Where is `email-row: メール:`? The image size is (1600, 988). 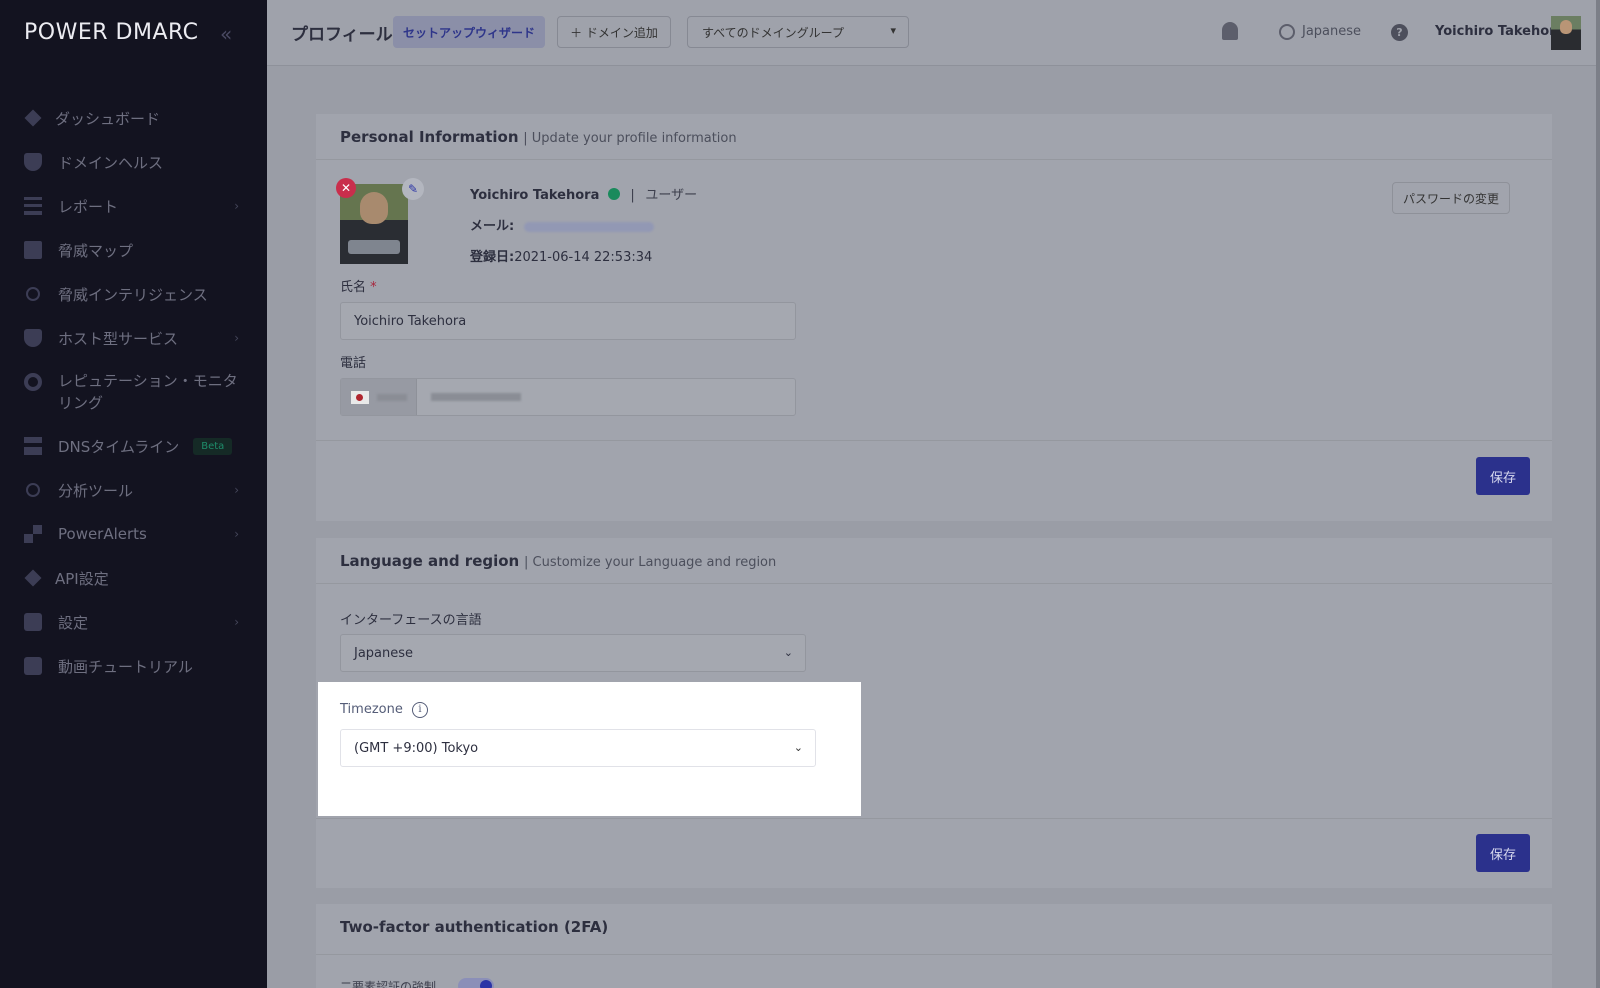 email-row: メール: is located at coordinates (562, 224).